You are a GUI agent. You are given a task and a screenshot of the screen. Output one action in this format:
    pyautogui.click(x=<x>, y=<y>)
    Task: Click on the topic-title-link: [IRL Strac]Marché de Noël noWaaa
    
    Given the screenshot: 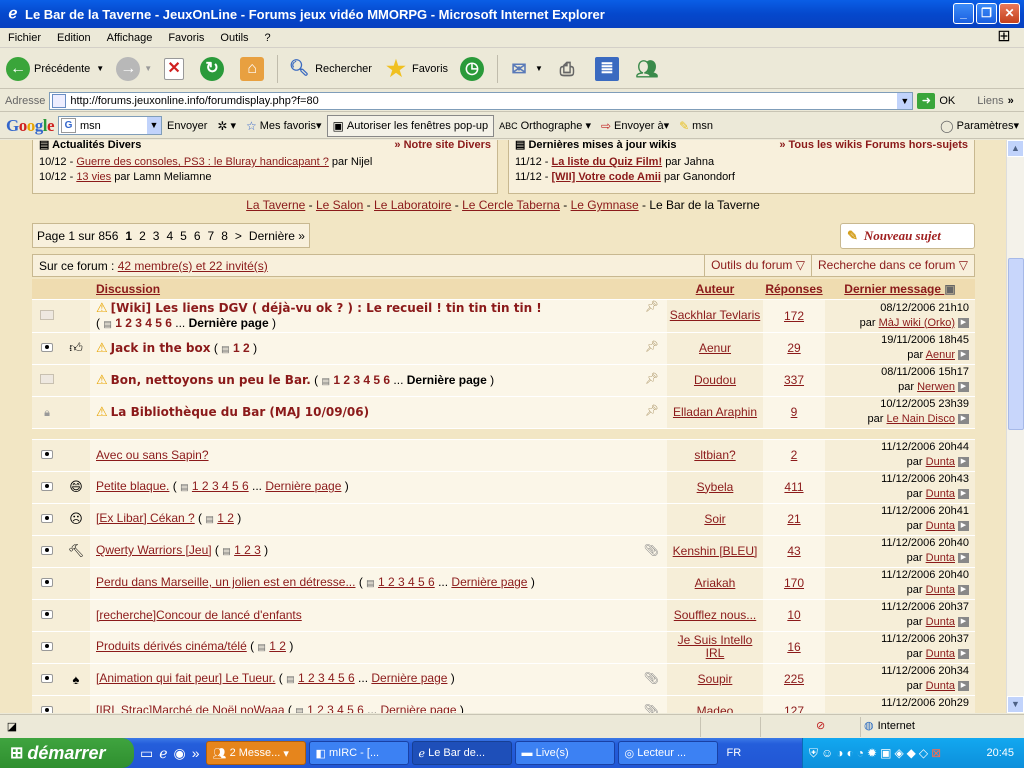 What is the action you would take?
    pyautogui.click(x=190, y=708)
    